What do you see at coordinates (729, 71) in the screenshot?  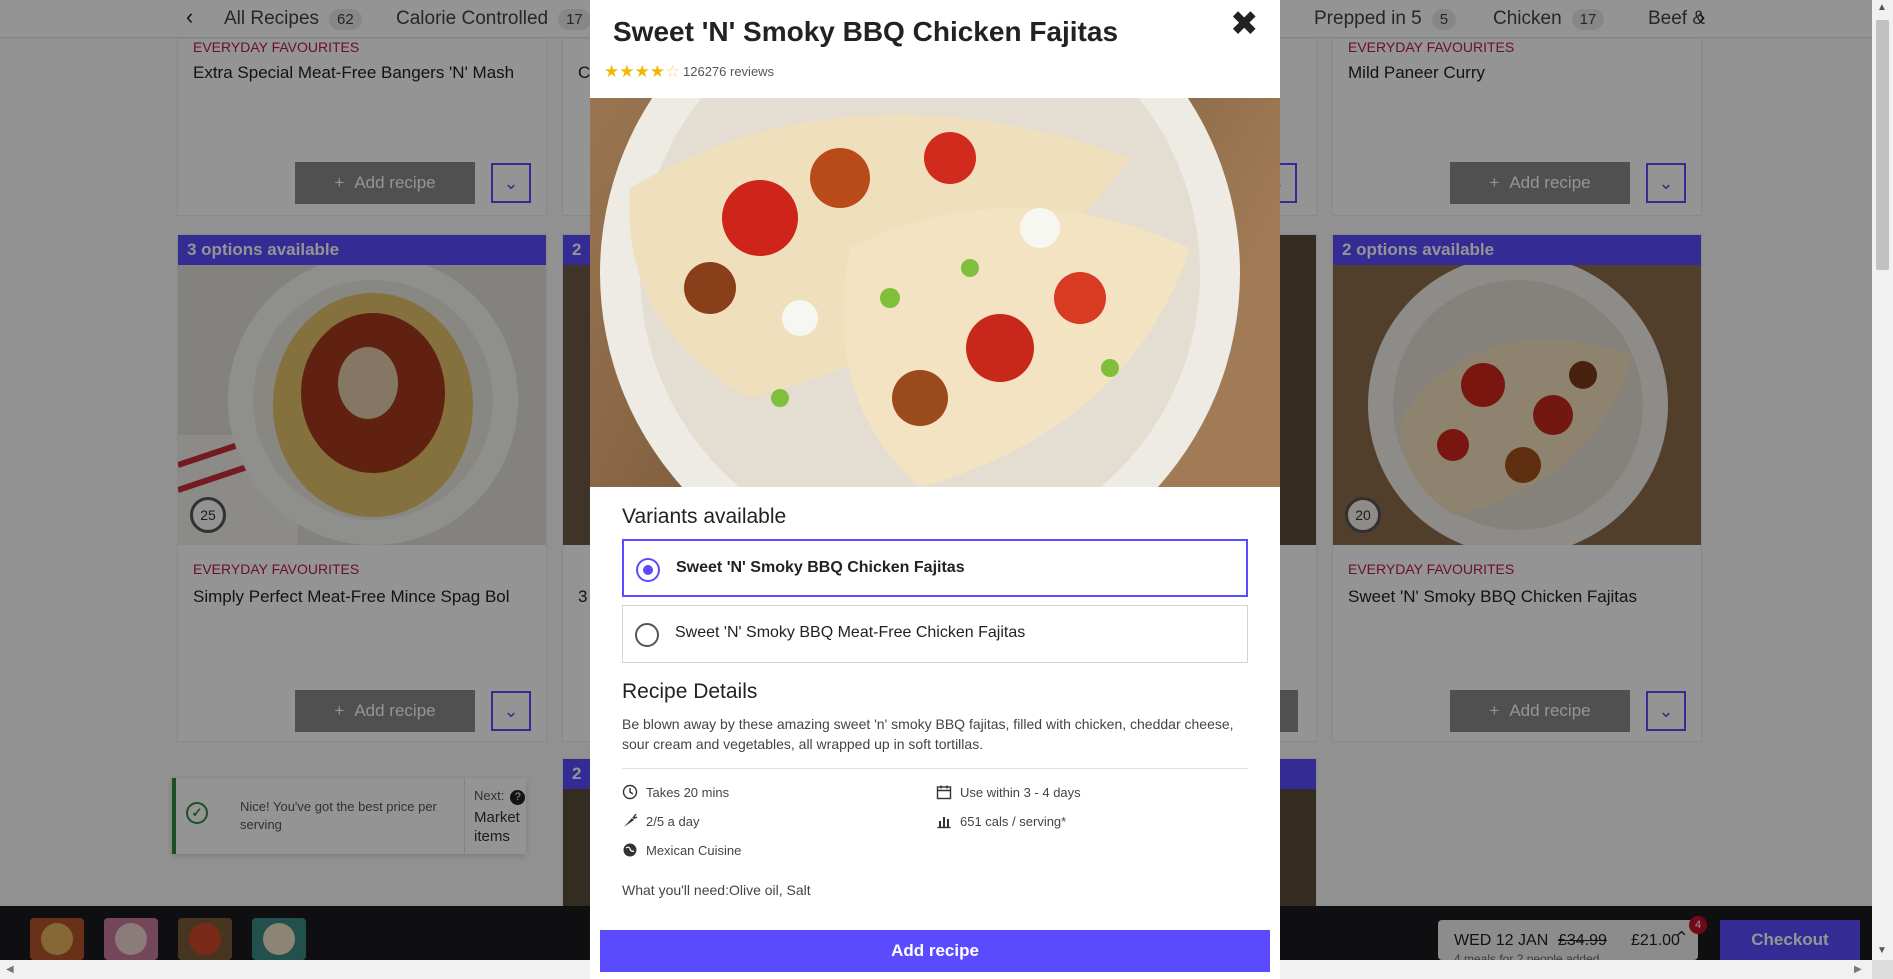 I see `review-count: 126276 reviews` at bounding box center [729, 71].